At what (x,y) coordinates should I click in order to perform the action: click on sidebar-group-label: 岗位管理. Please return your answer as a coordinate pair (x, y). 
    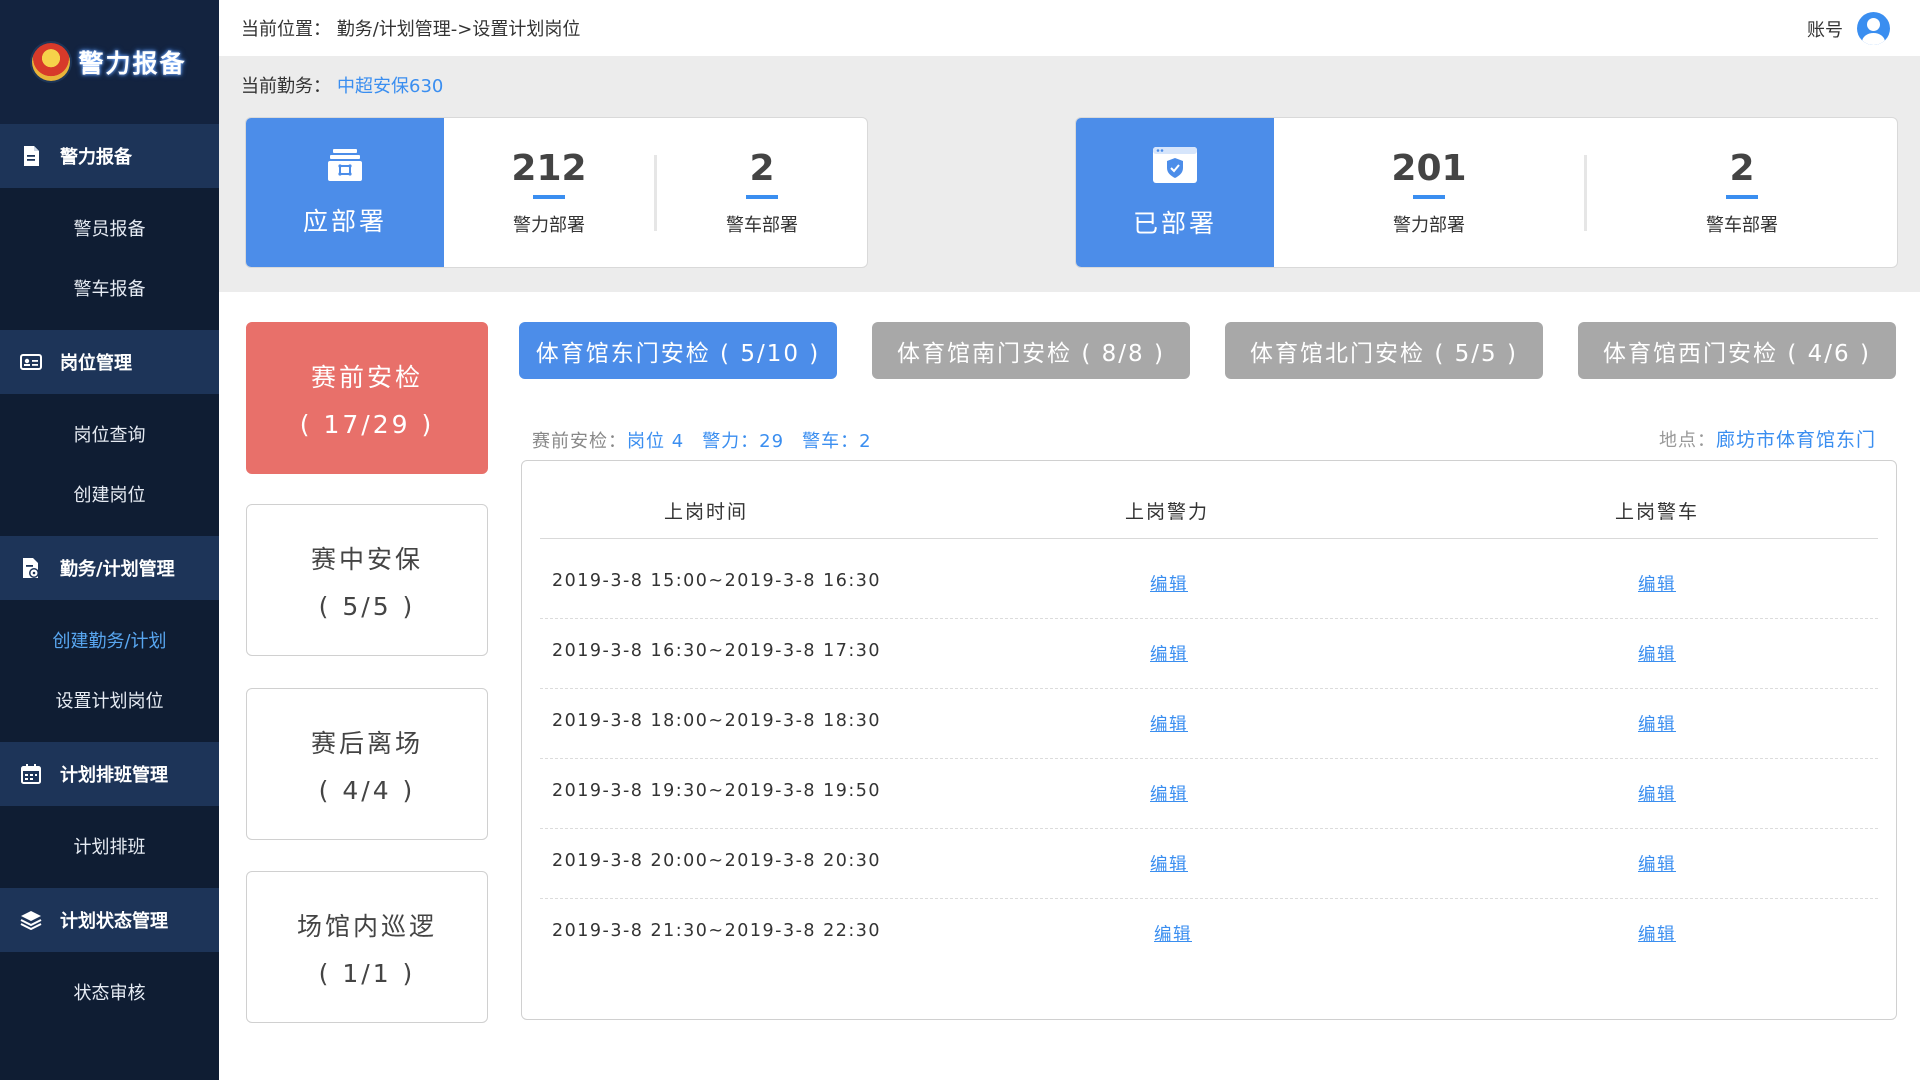
    Looking at the image, I should click on (96, 363).